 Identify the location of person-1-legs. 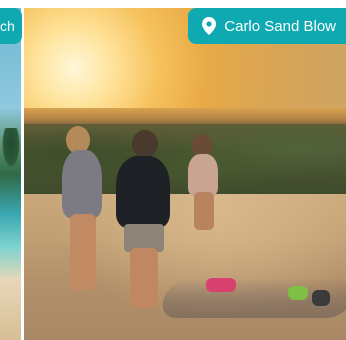
(83, 252).